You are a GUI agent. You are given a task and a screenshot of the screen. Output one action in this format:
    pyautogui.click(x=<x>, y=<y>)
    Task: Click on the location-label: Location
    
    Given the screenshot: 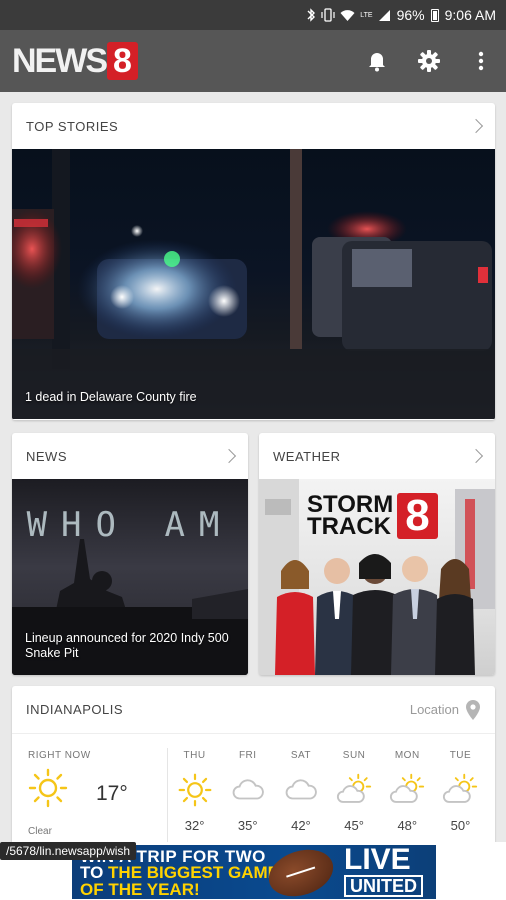 What is the action you would take?
    pyautogui.click(x=434, y=709)
    